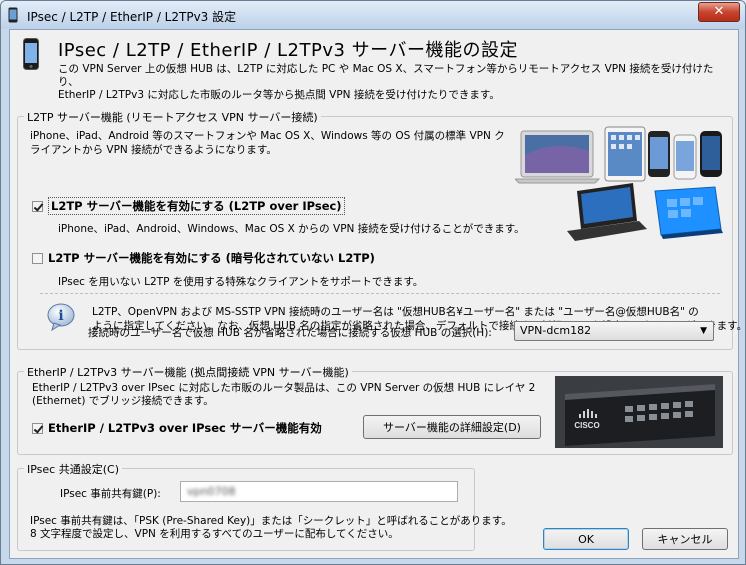 The height and width of the screenshot is (565, 746). What do you see at coordinates (639, 412) in the screenshot?
I see `cisco-router-image: CISCO` at bounding box center [639, 412].